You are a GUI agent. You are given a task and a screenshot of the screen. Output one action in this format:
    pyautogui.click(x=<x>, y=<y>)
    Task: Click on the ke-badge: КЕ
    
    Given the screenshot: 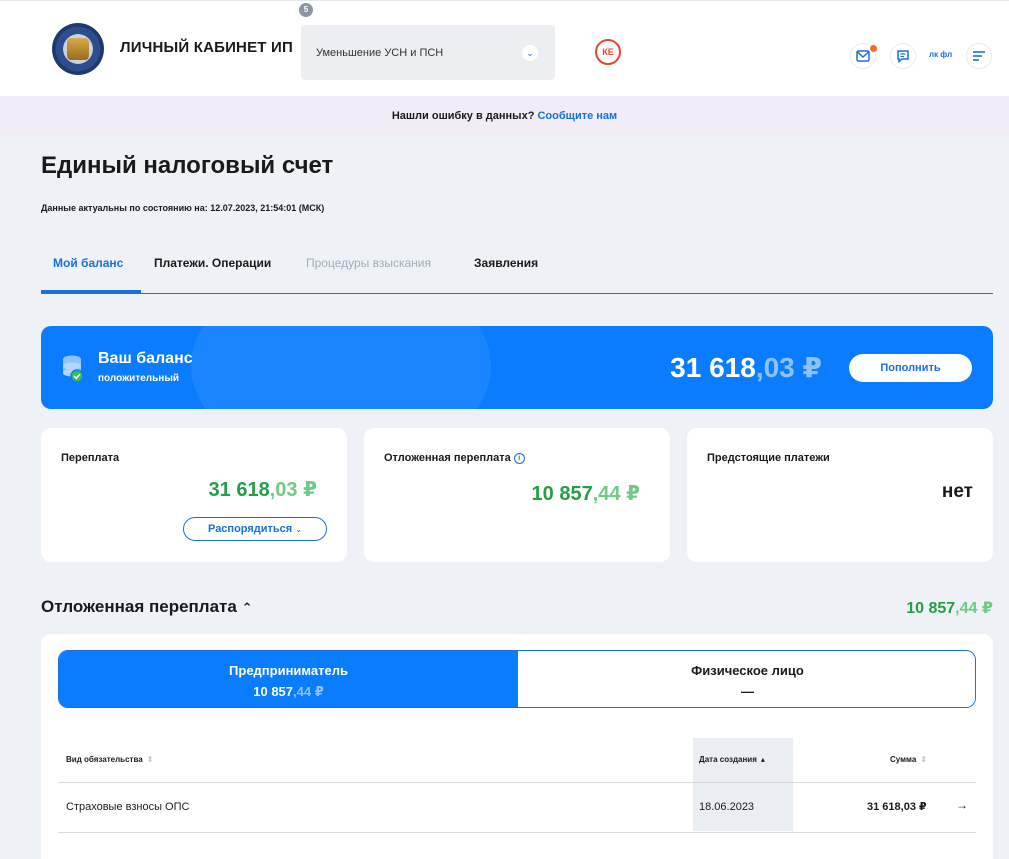 What is the action you would take?
    pyautogui.click(x=608, y=52)
    